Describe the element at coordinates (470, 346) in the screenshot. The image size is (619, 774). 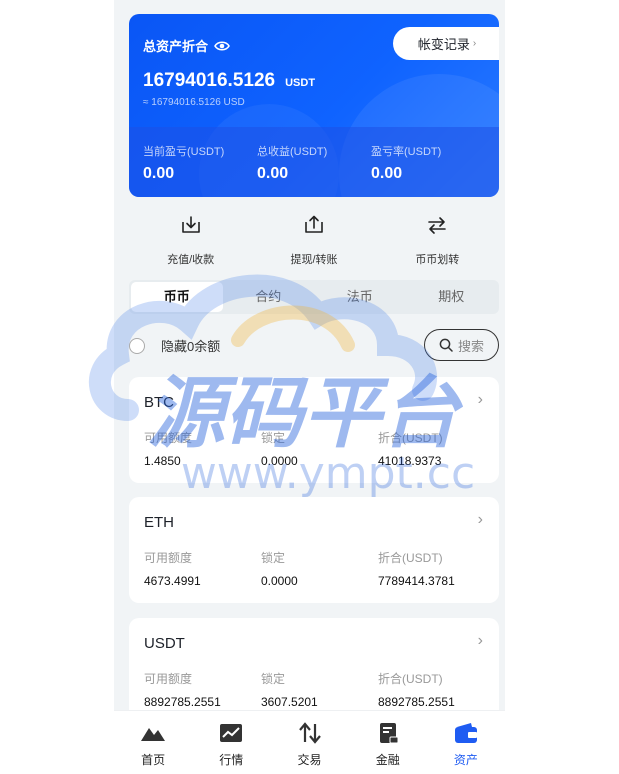
I see `search-placeholder: 搜索` at that location.